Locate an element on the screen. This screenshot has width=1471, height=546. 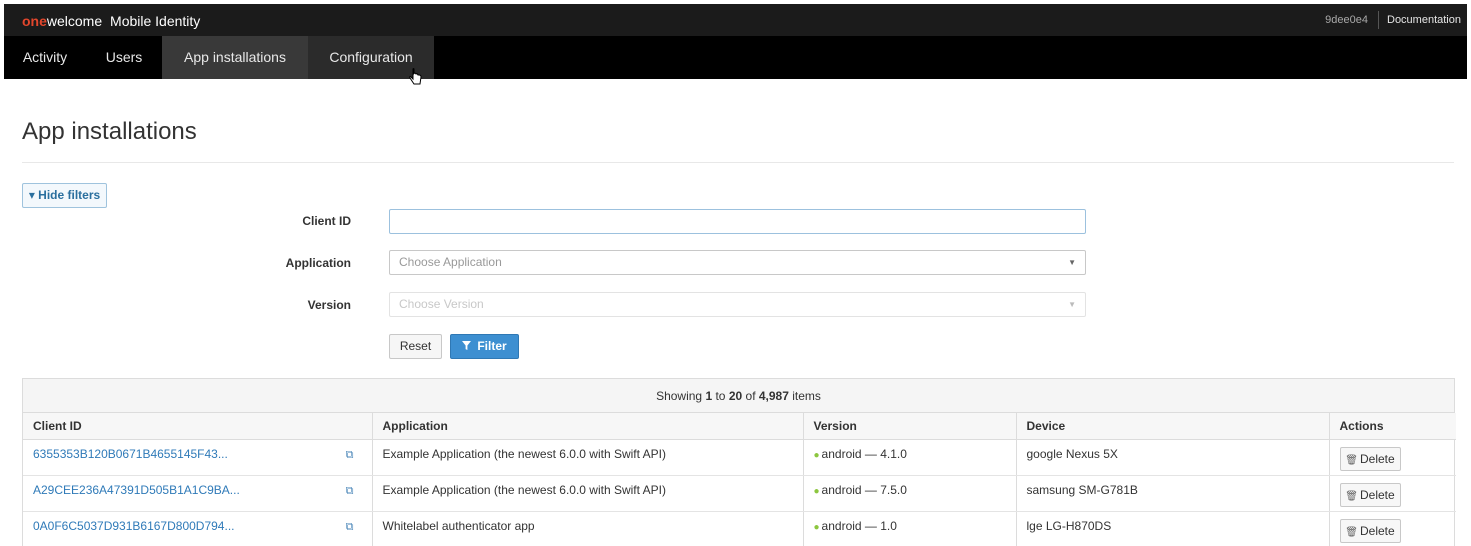
device-cell: samsung SM-G781B is located at coordinates (1173, 493).